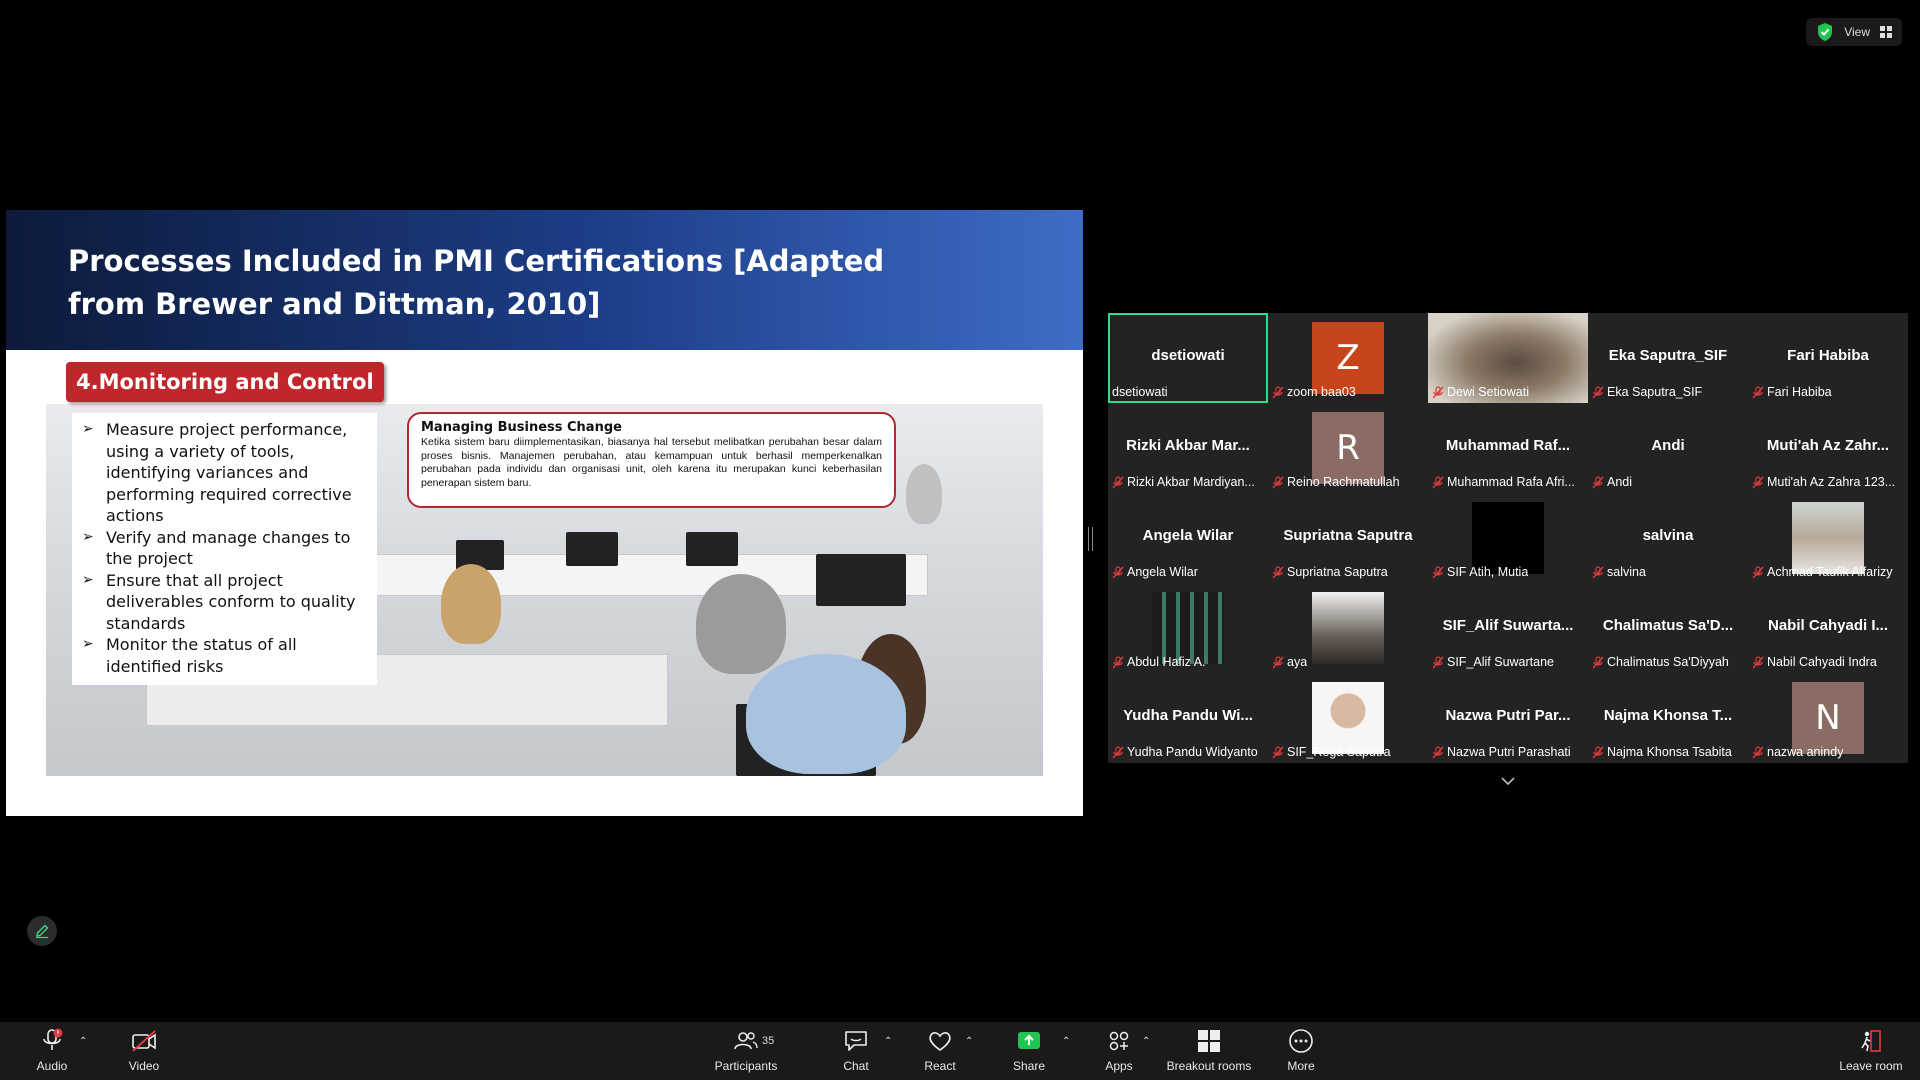 The width and height of the screenshot is (1920, 1080). I want to click on participant-tile: salvina salvina, so click(1668, 538).